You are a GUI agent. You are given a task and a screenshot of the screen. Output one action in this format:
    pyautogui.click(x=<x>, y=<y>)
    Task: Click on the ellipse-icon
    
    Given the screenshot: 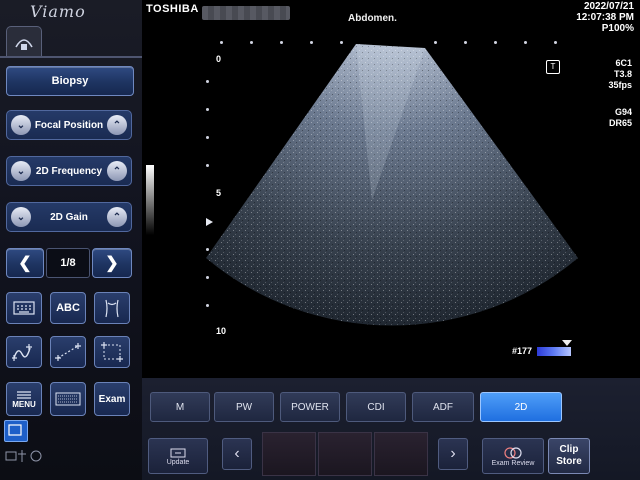 What is the action you would take?
    pyautogui.click(x=112, y=352)
    